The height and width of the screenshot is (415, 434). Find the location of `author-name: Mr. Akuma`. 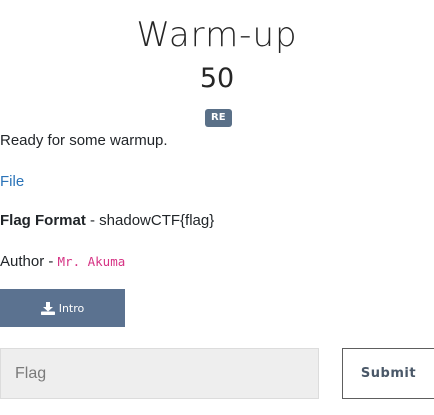

author-name: Mr. Akuma is located at coordinates (91, 261).